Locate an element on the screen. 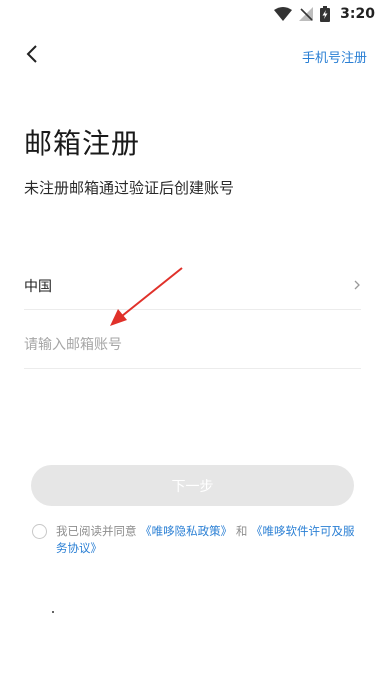 This screenshot has width=385, height=684. country-label: 中国 is located at coordinates (38, 286).